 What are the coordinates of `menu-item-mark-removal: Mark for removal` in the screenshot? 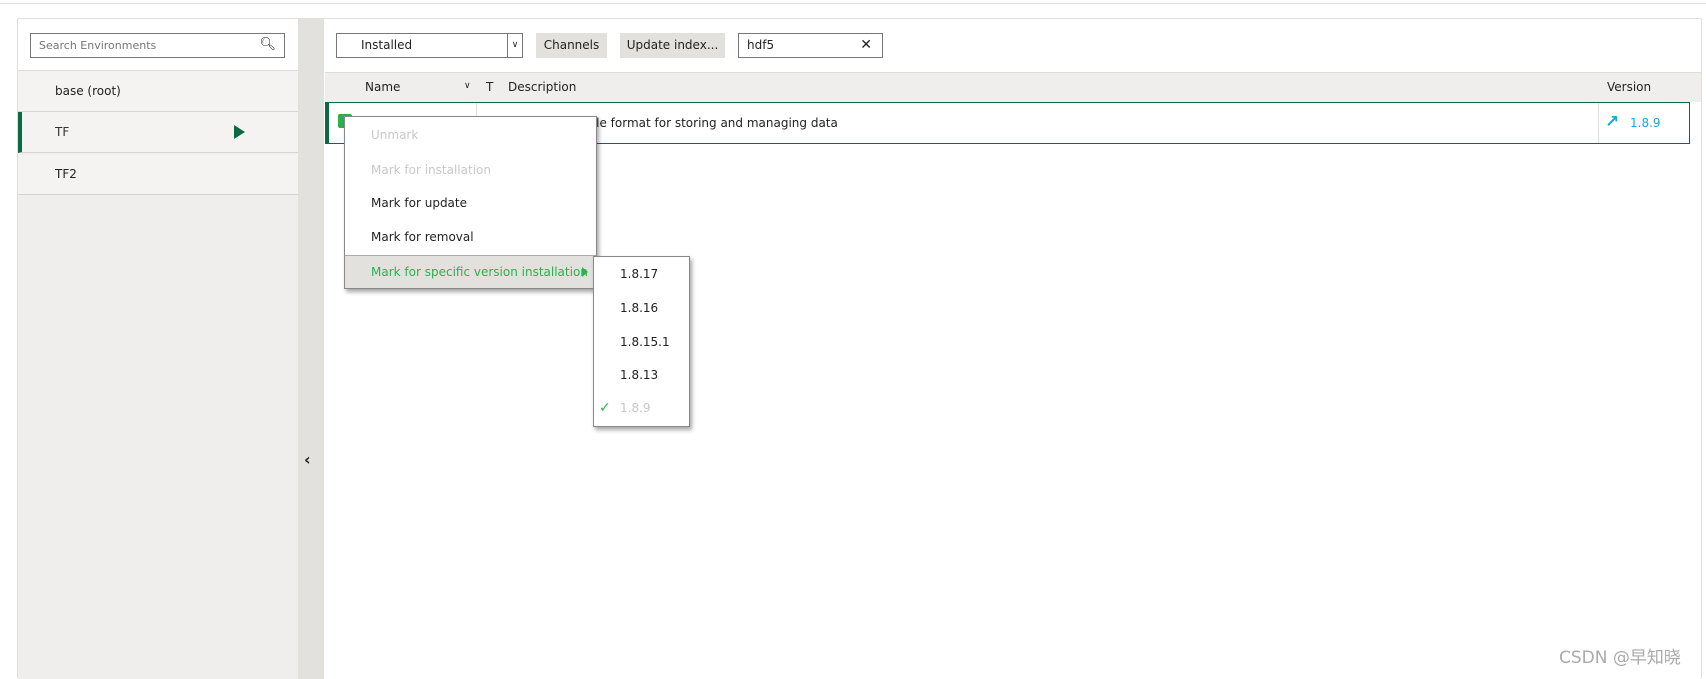 It's located at (470, 237).